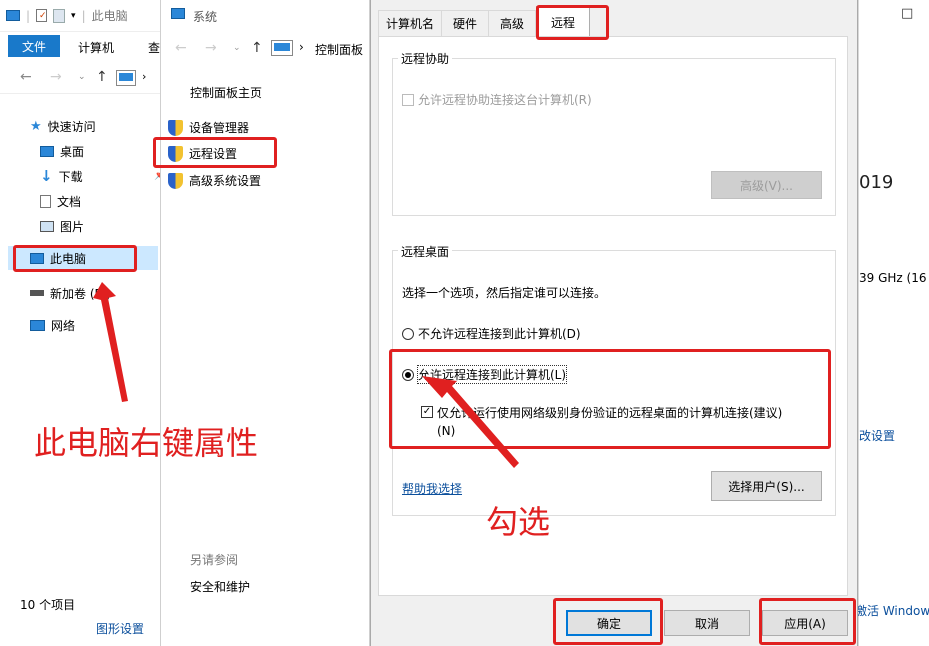 This screenshot has width=929, height=646. What do you see at coordinates (306, 375) in the screenshot?
I see `annotation-arrows` at bounding box center [306, 375].